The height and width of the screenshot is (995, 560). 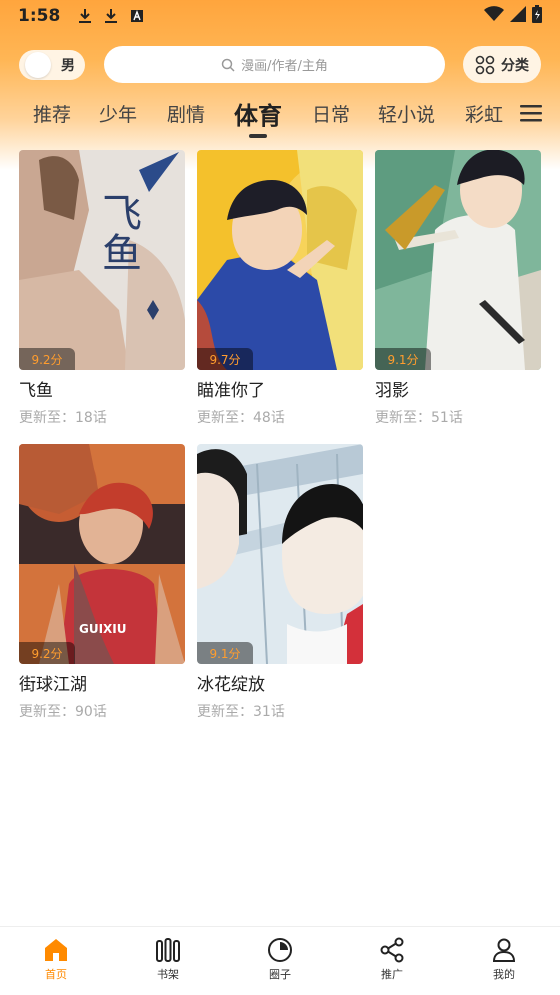 I want to click on grid-icon, so click(x=485, y=64).